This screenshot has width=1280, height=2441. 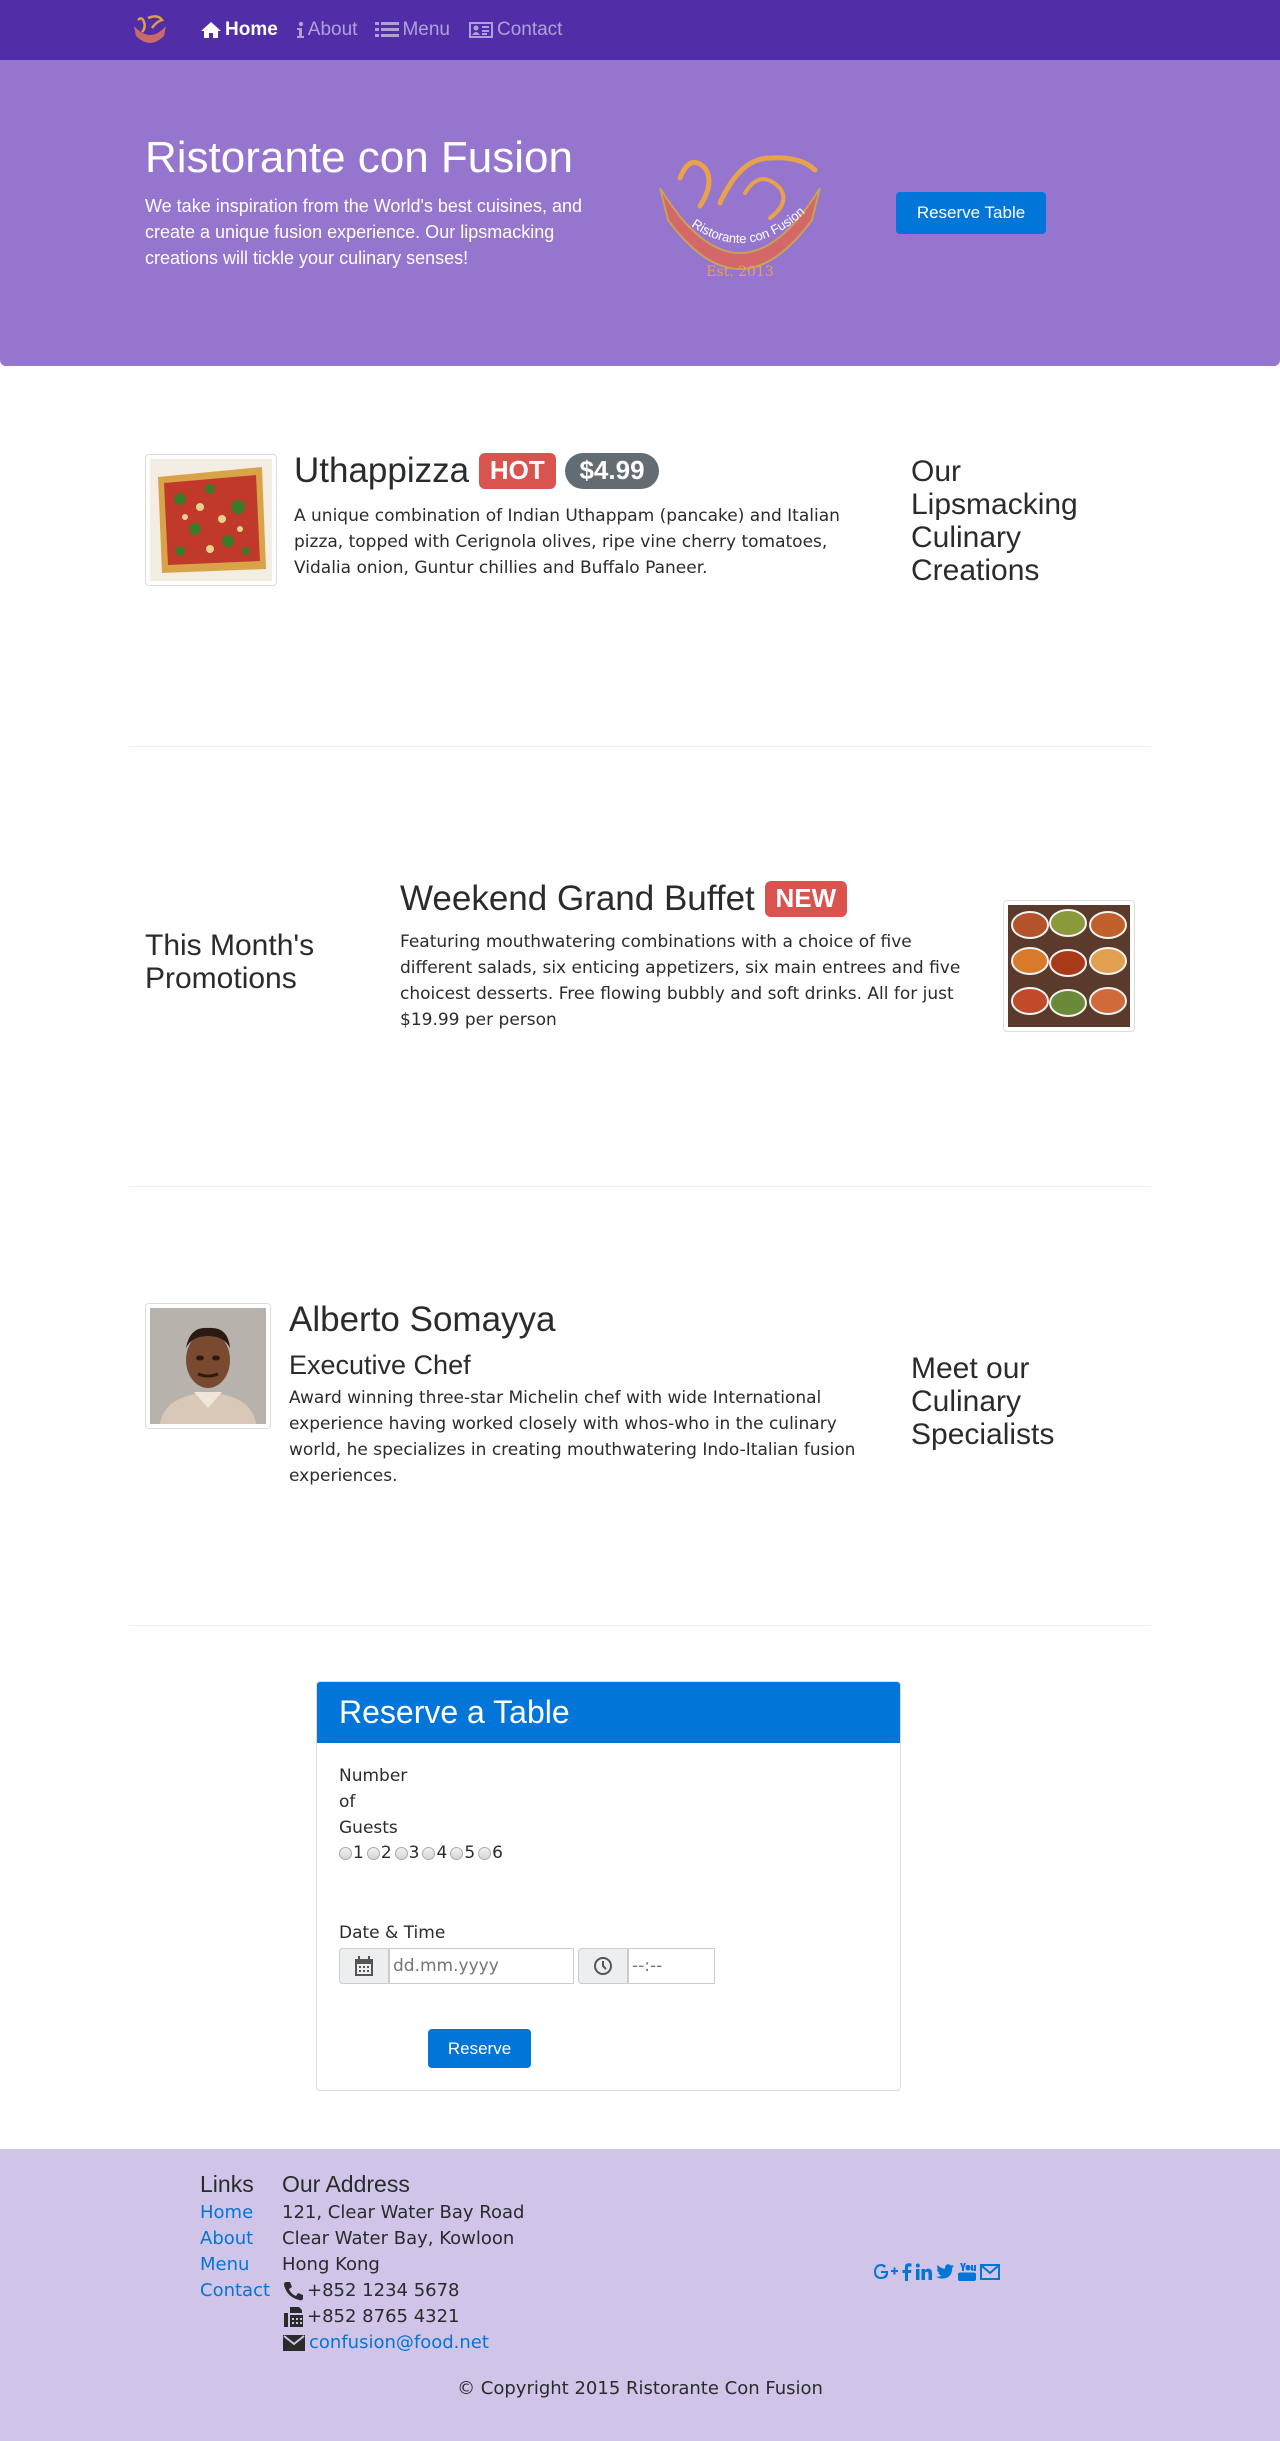 What do you see at coordinates (671, 1966) in the screenshot?
I see `time-input` at bounding box center [671, 1966].